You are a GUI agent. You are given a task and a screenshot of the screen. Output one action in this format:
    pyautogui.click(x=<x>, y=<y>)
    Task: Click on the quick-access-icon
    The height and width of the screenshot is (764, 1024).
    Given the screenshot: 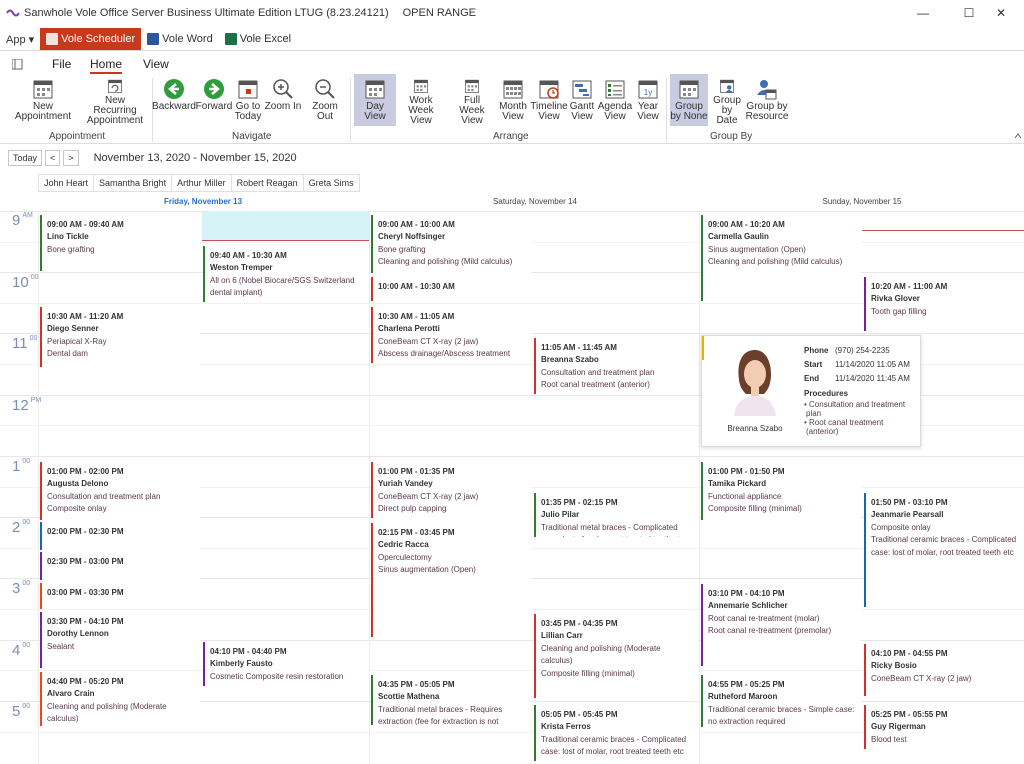 What is the action you would take?
    pyautogui.click(x=19, y=64)
    